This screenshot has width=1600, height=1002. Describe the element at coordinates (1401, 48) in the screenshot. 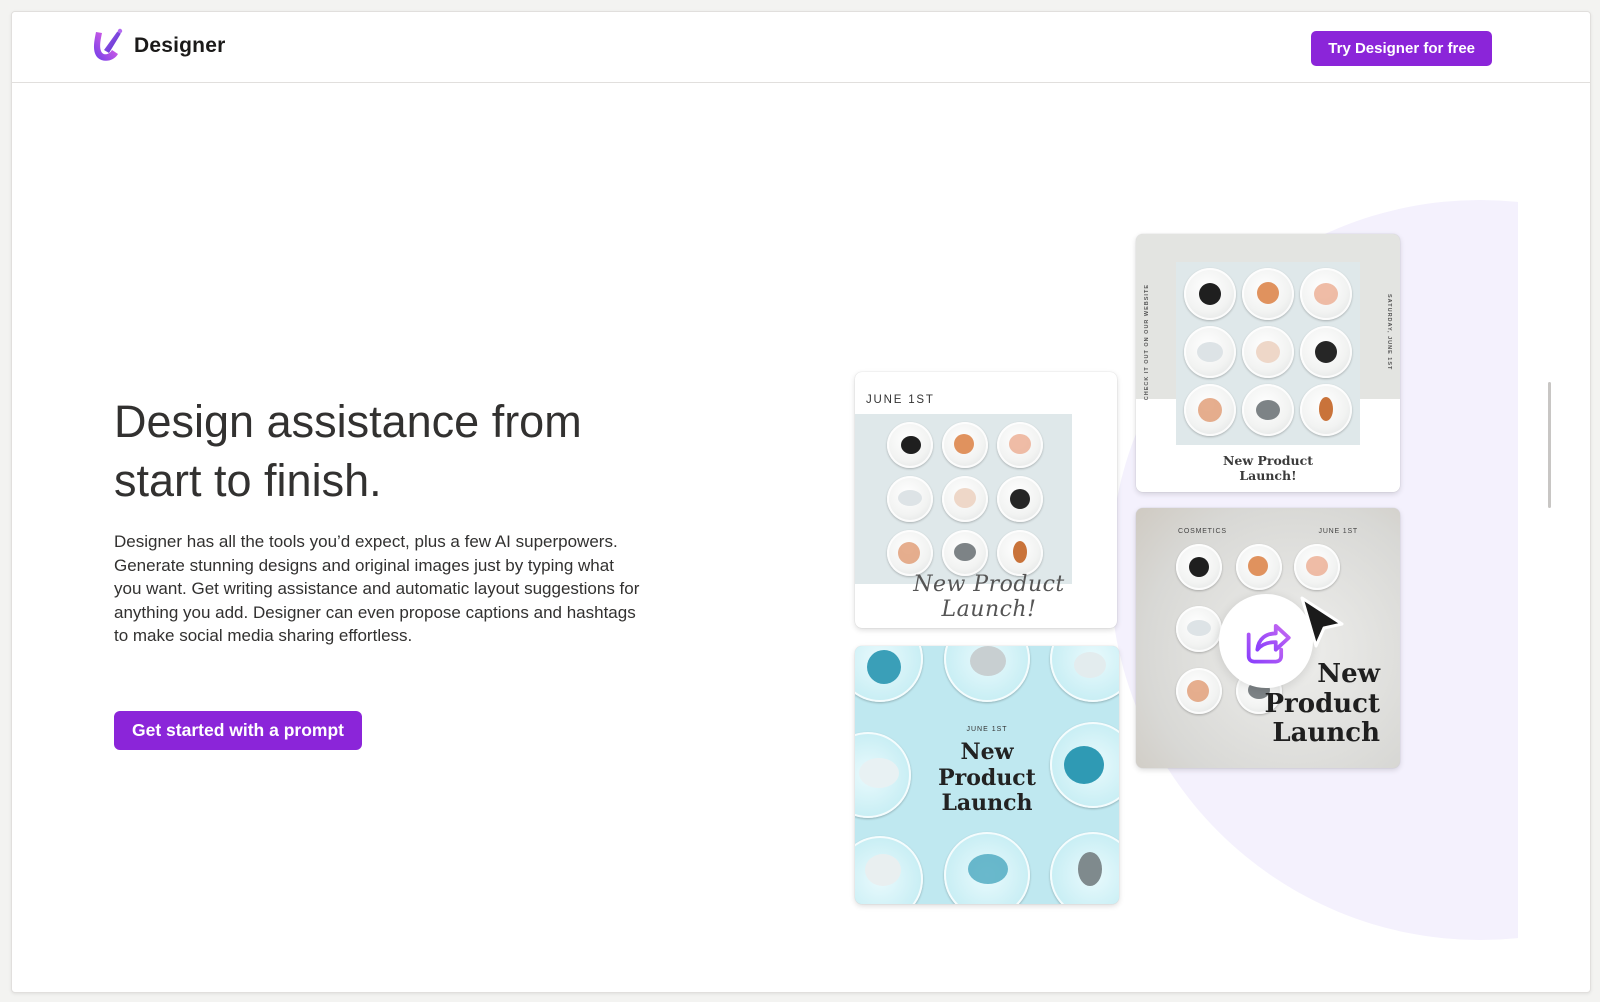

I see `try-designer-button: Try Designer for free` at that location.